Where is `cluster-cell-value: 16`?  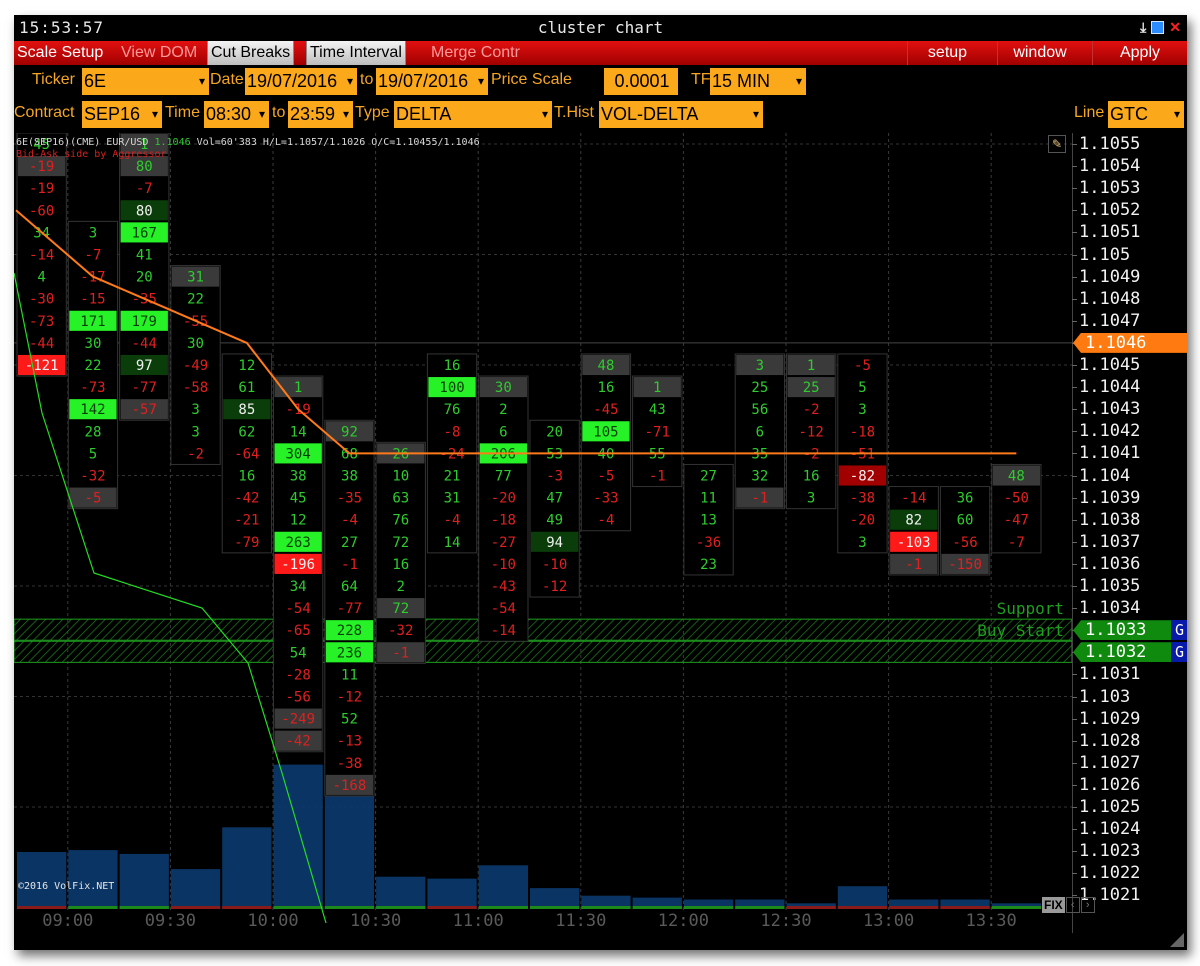 cluster-cell-value: 16 is located at coordinates (400, 565).